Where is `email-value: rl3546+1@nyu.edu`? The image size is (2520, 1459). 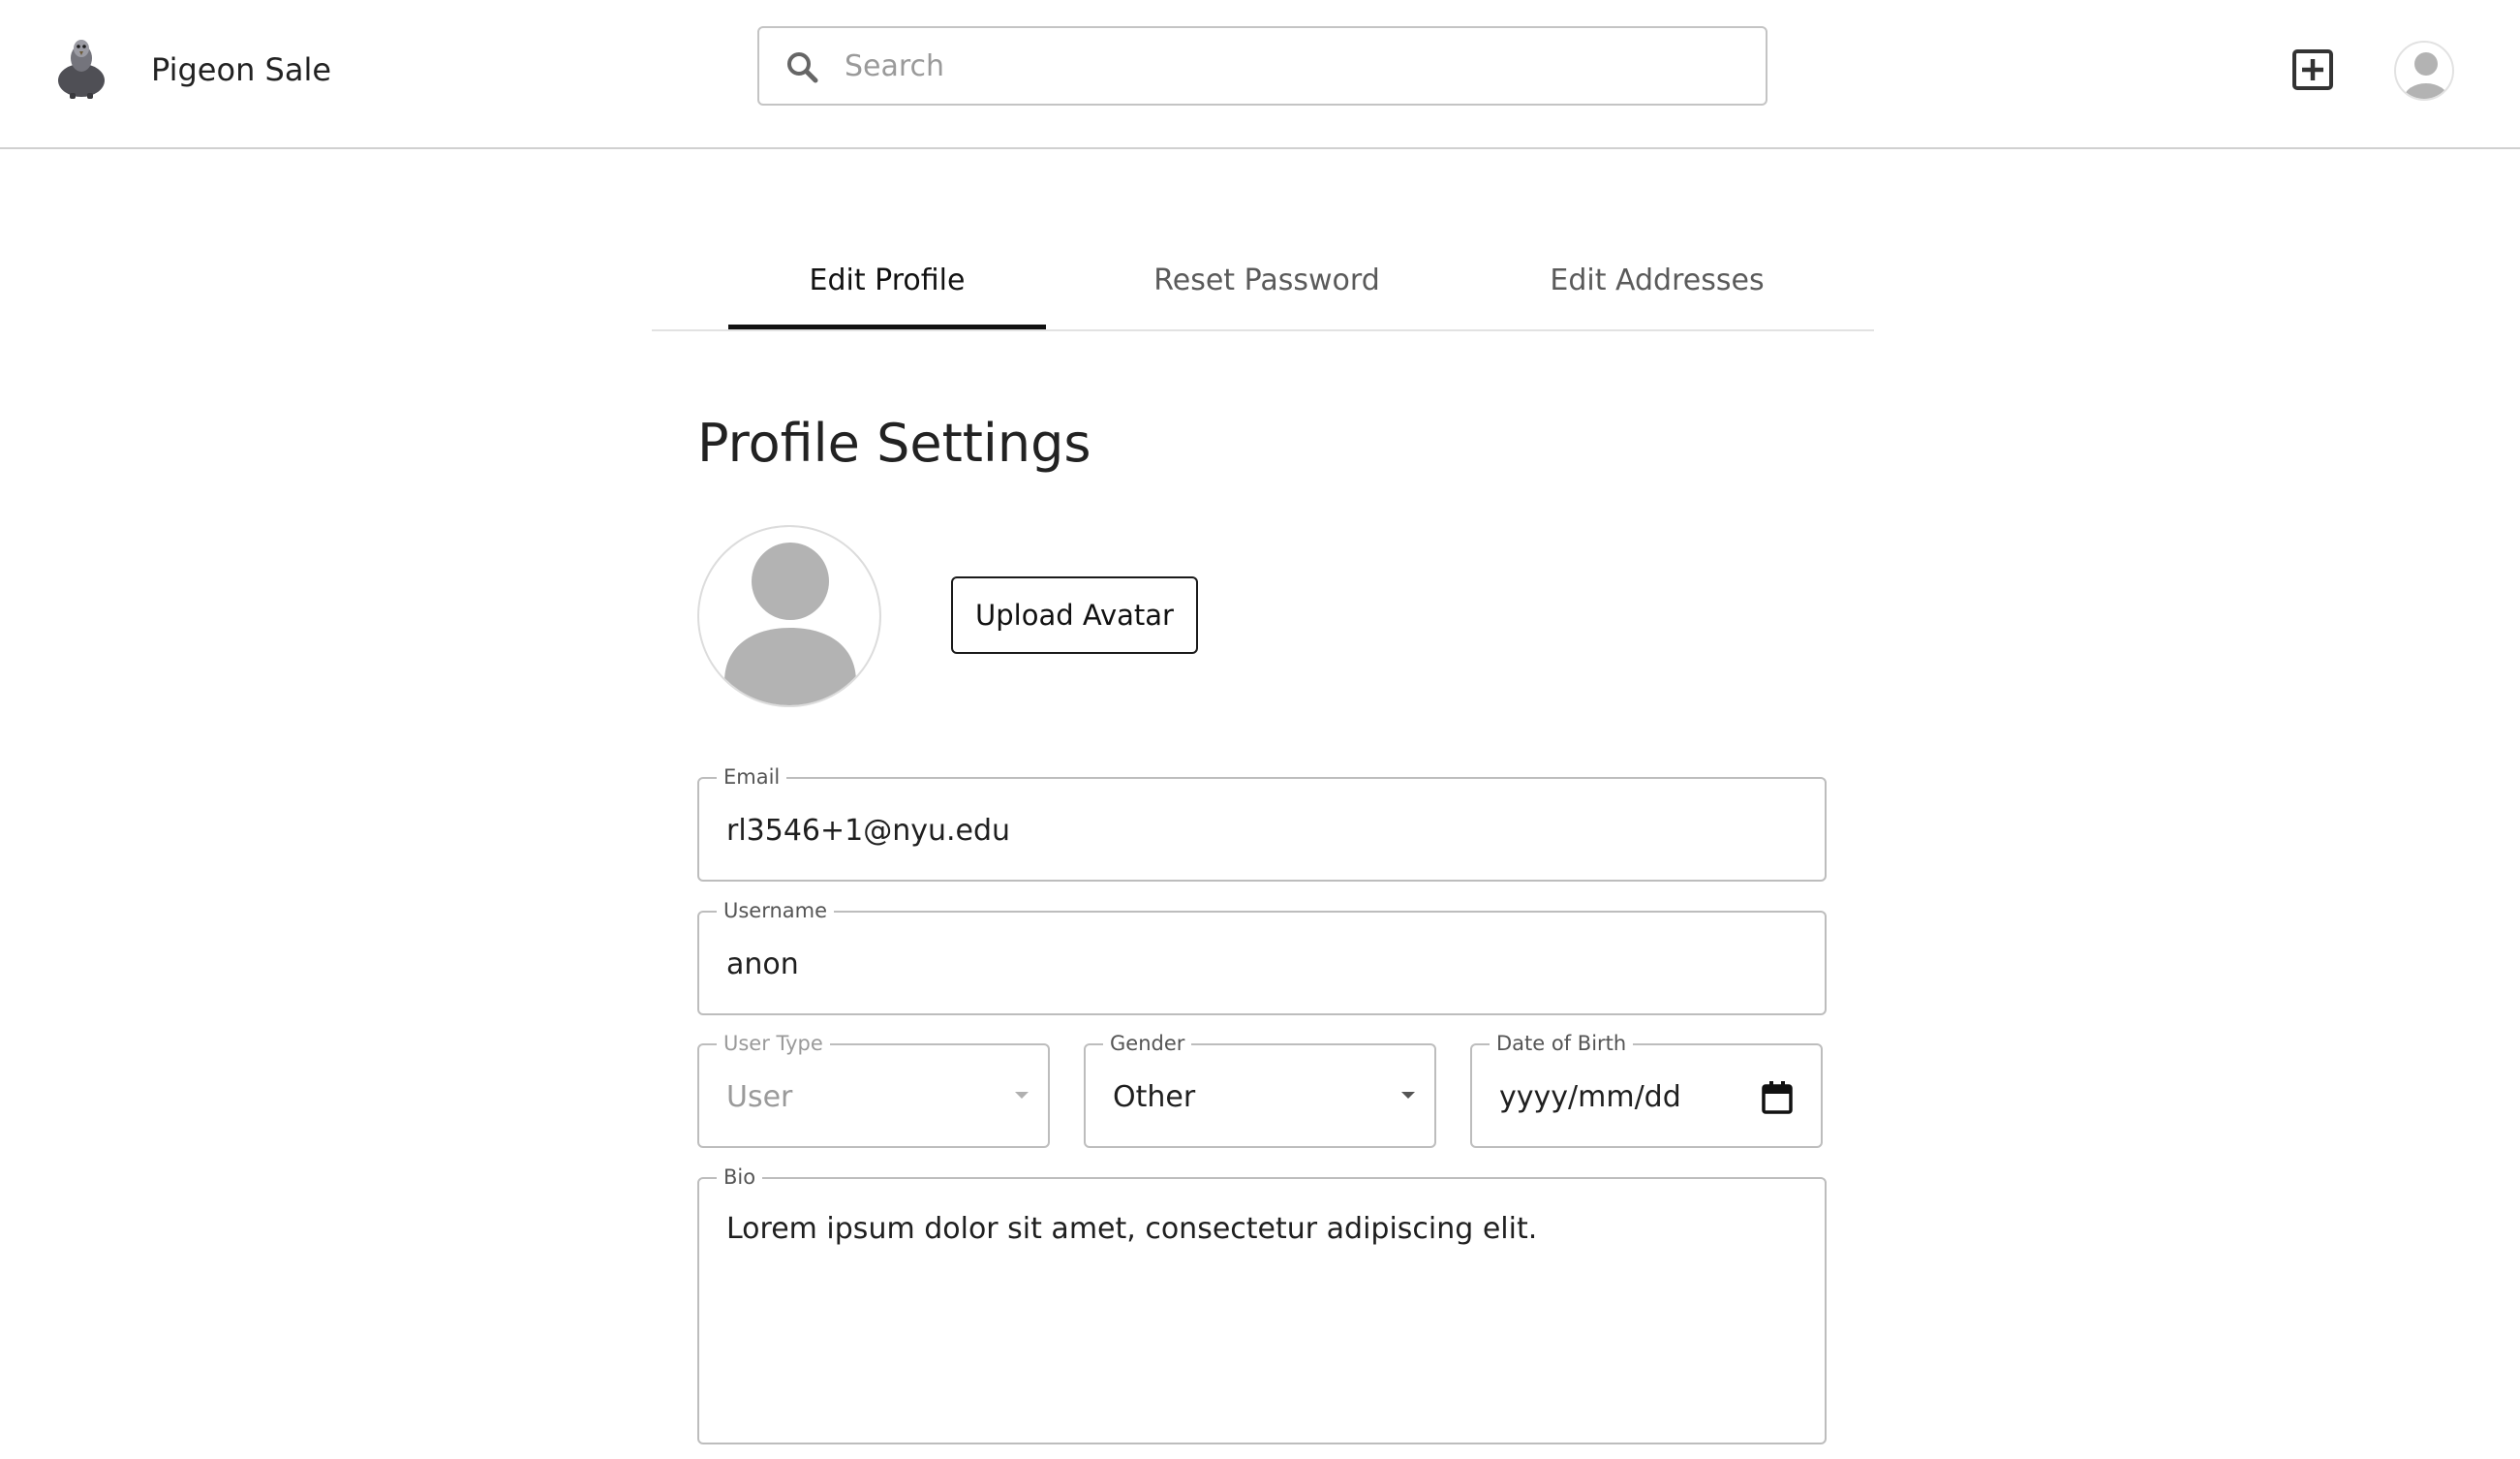 email-value: rl3546+1@nyu.edu is located at coordinates (868, 832).